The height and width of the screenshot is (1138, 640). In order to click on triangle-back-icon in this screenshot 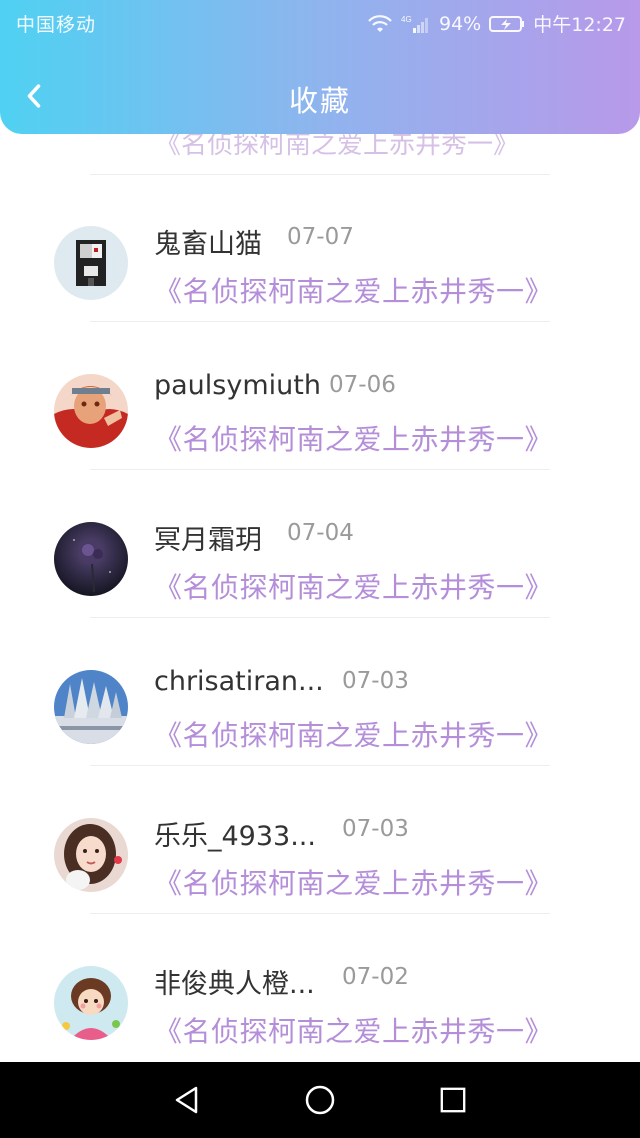, I will do `click(186, 1100)`.